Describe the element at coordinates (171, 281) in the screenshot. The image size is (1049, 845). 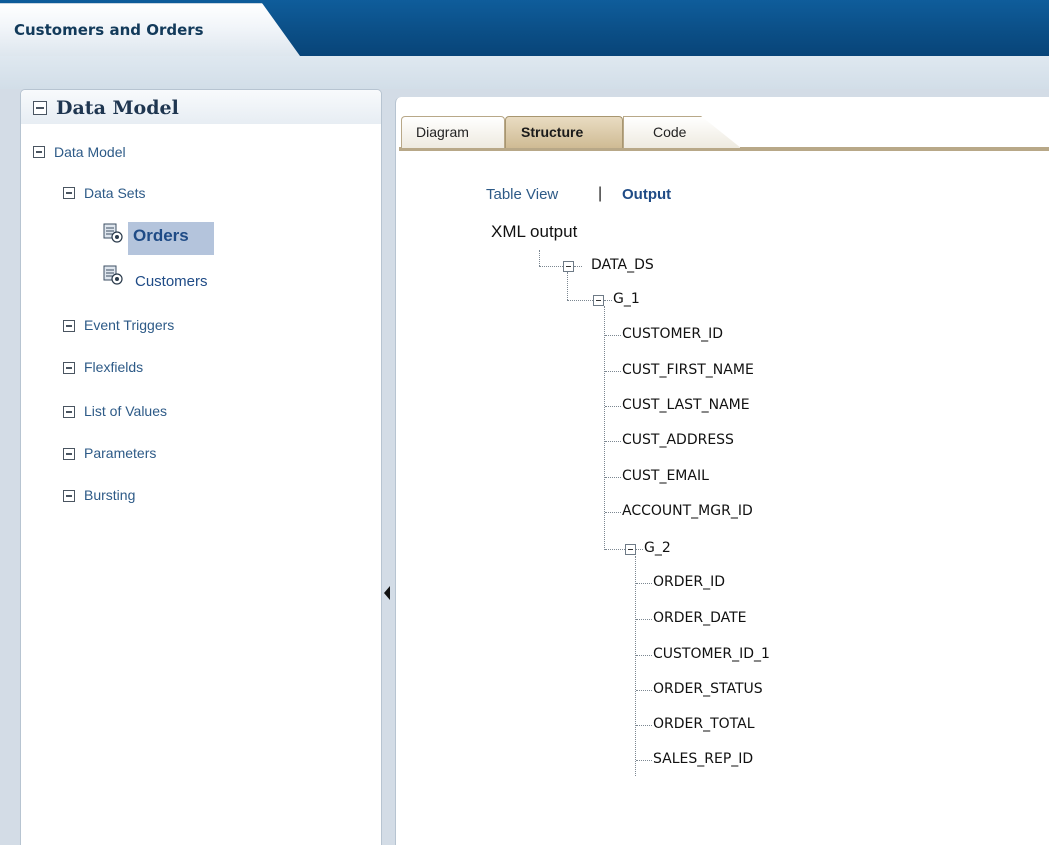
I see `dataset-customers: Customers` at that location.